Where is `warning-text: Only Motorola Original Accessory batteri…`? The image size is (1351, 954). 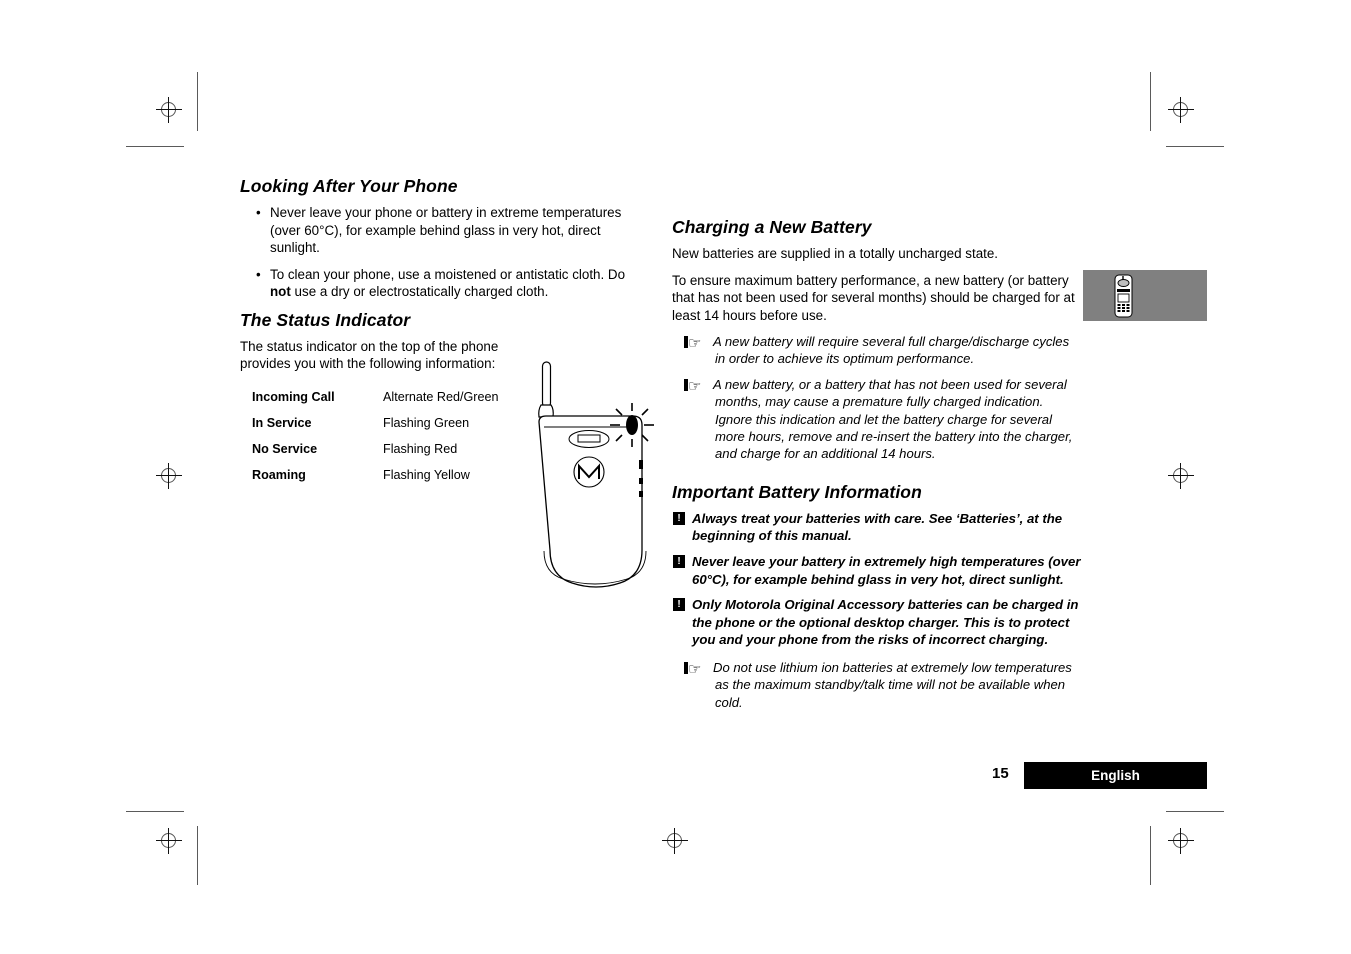 warning-text: Only Motorola Original Accessory batteri… is located at coordinates (885, 622).